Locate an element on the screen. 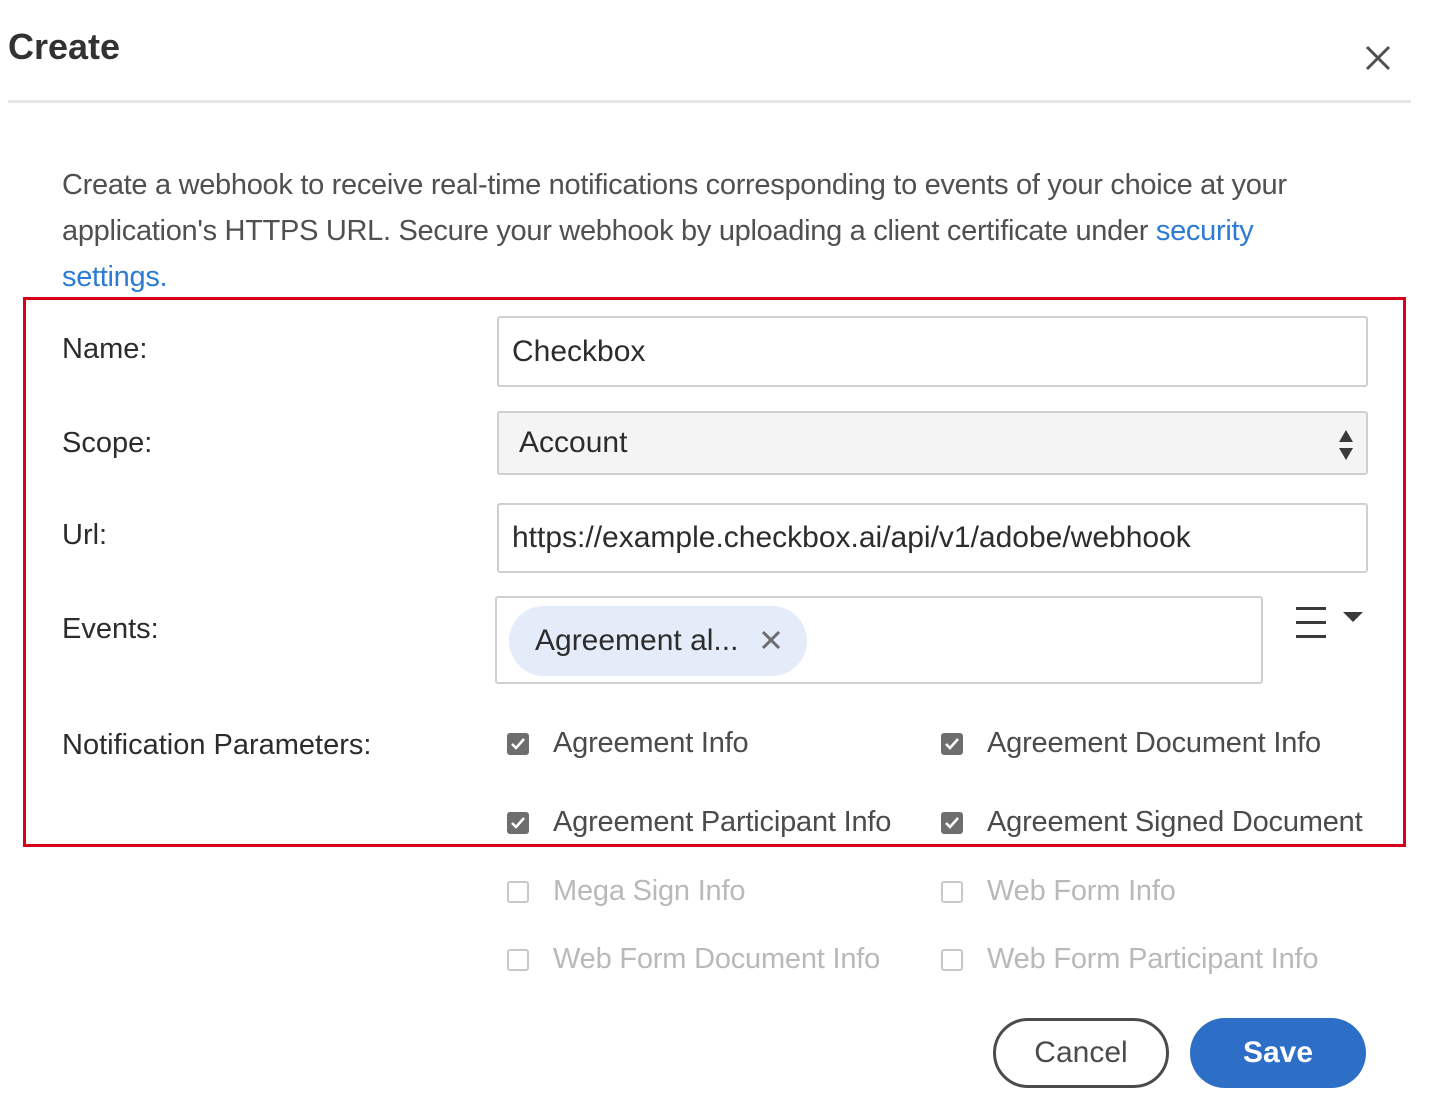  param-web-form-document-info: Web Form Document Info is located at coordinates (693, 959).